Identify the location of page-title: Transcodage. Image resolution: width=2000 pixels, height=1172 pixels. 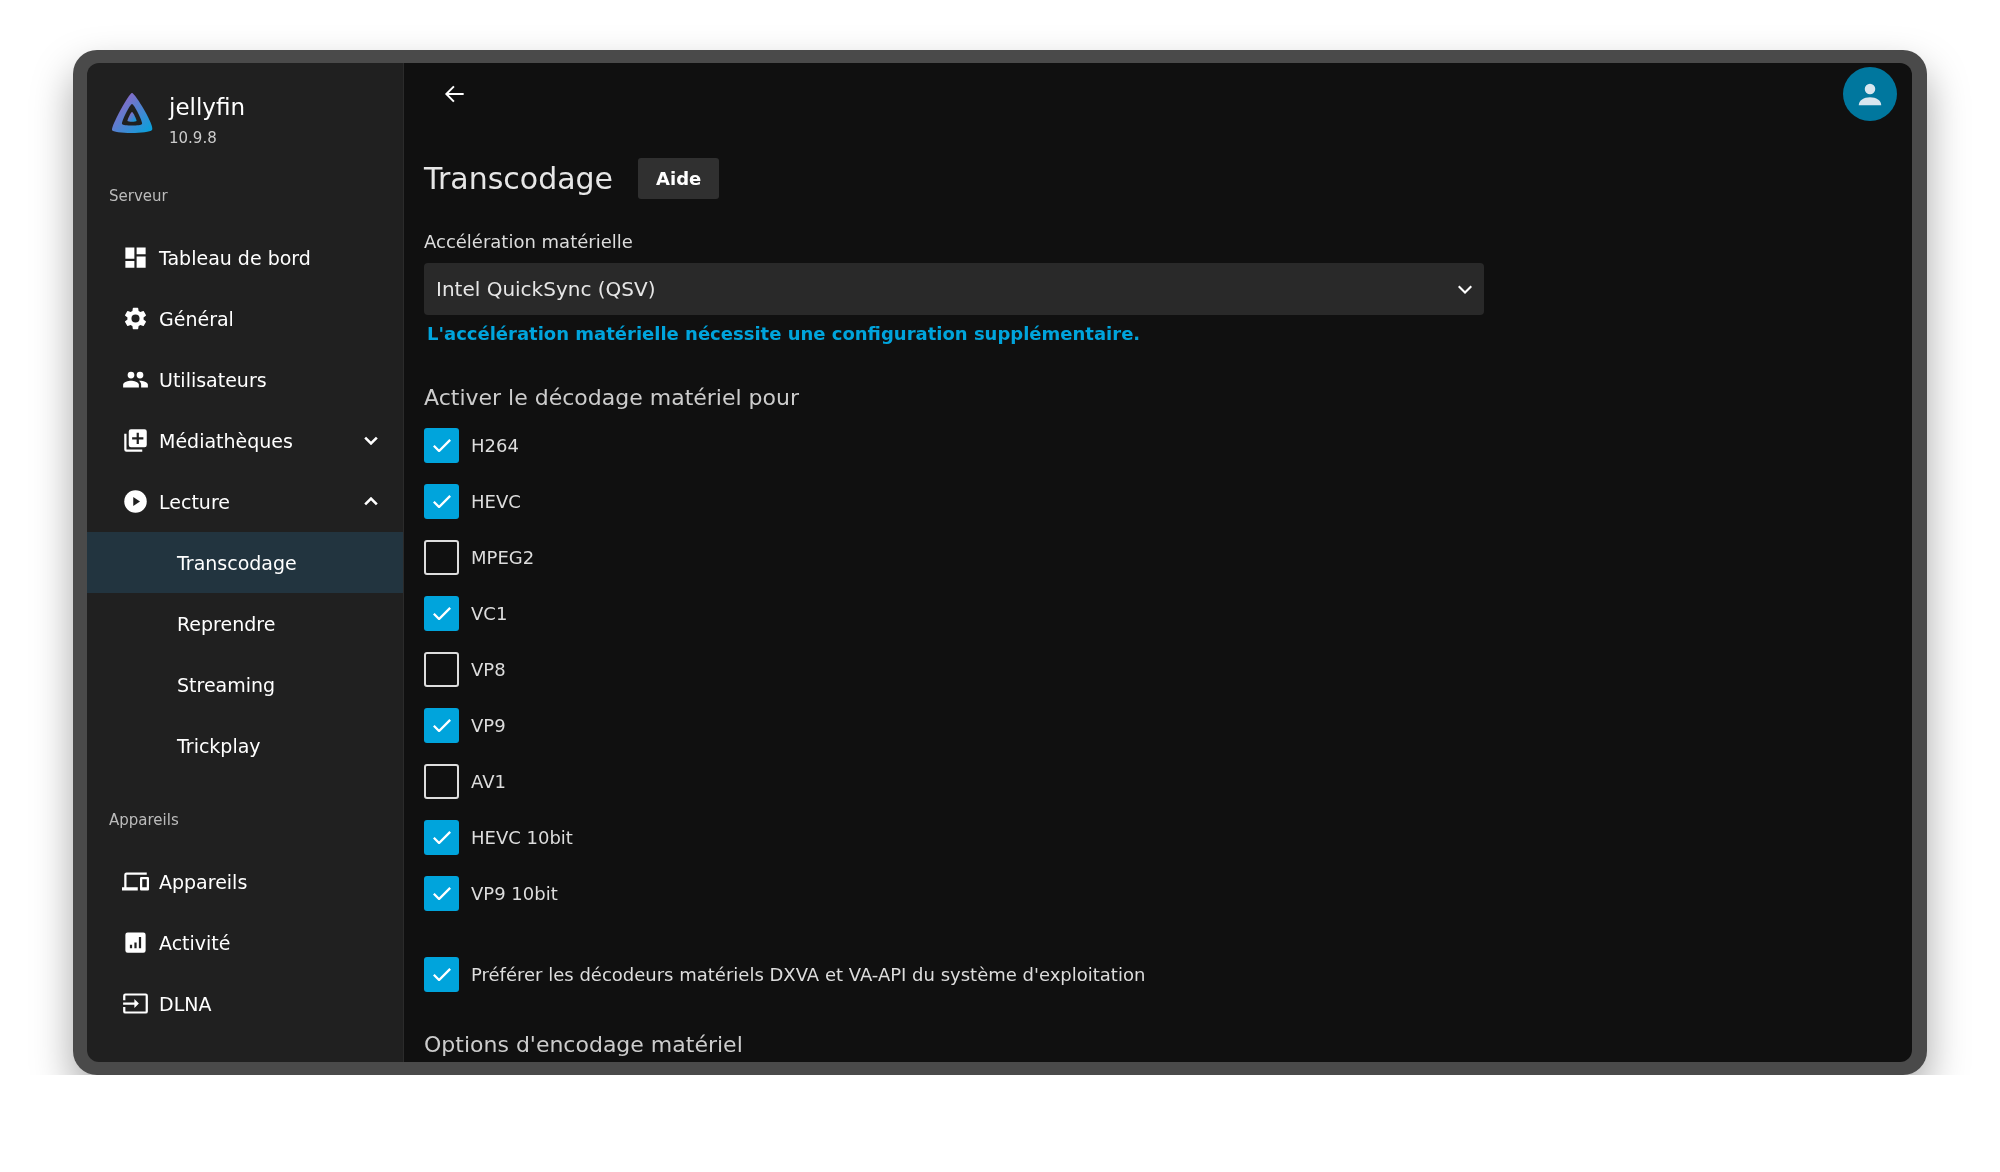
(519, 178).